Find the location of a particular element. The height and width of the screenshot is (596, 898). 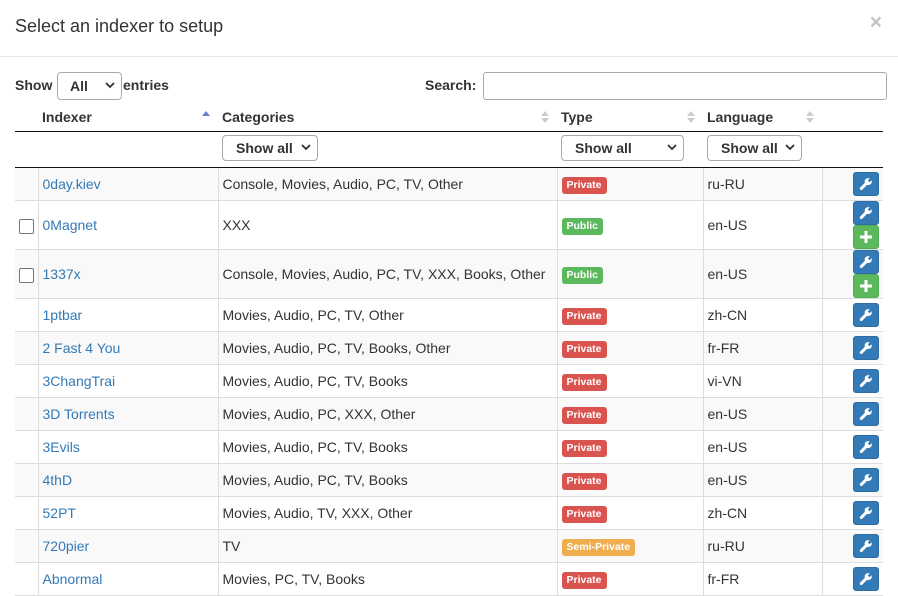

table-controls: Show All entries Search: is located at coordinates (451, 86).